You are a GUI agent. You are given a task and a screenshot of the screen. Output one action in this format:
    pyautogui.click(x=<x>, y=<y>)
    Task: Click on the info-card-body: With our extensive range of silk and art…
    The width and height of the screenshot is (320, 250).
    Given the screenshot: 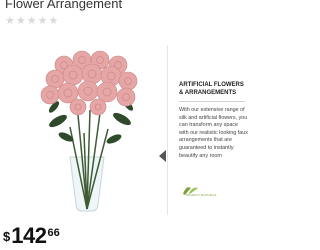 What is the action you would take?
    pyautogui.click(x=213, y=133)
    